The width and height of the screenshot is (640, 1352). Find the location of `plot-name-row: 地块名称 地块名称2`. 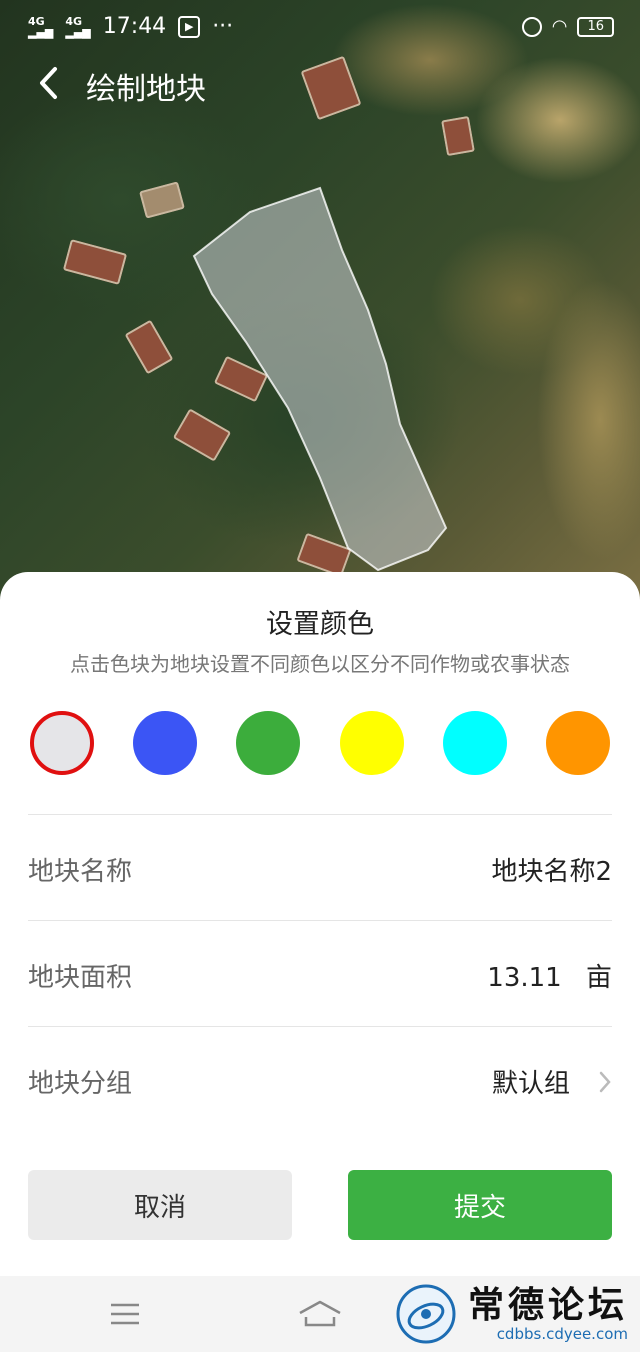

plot-name-row: 地块名称 地块名称2 is located at coordinates (320, 867).